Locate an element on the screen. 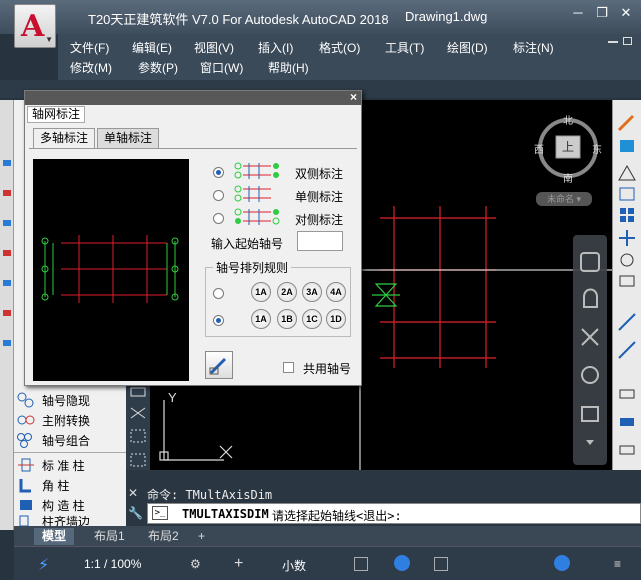 The image size is (641, 580). app-menu-button: A ▼ is located at coordinates (35, 26).